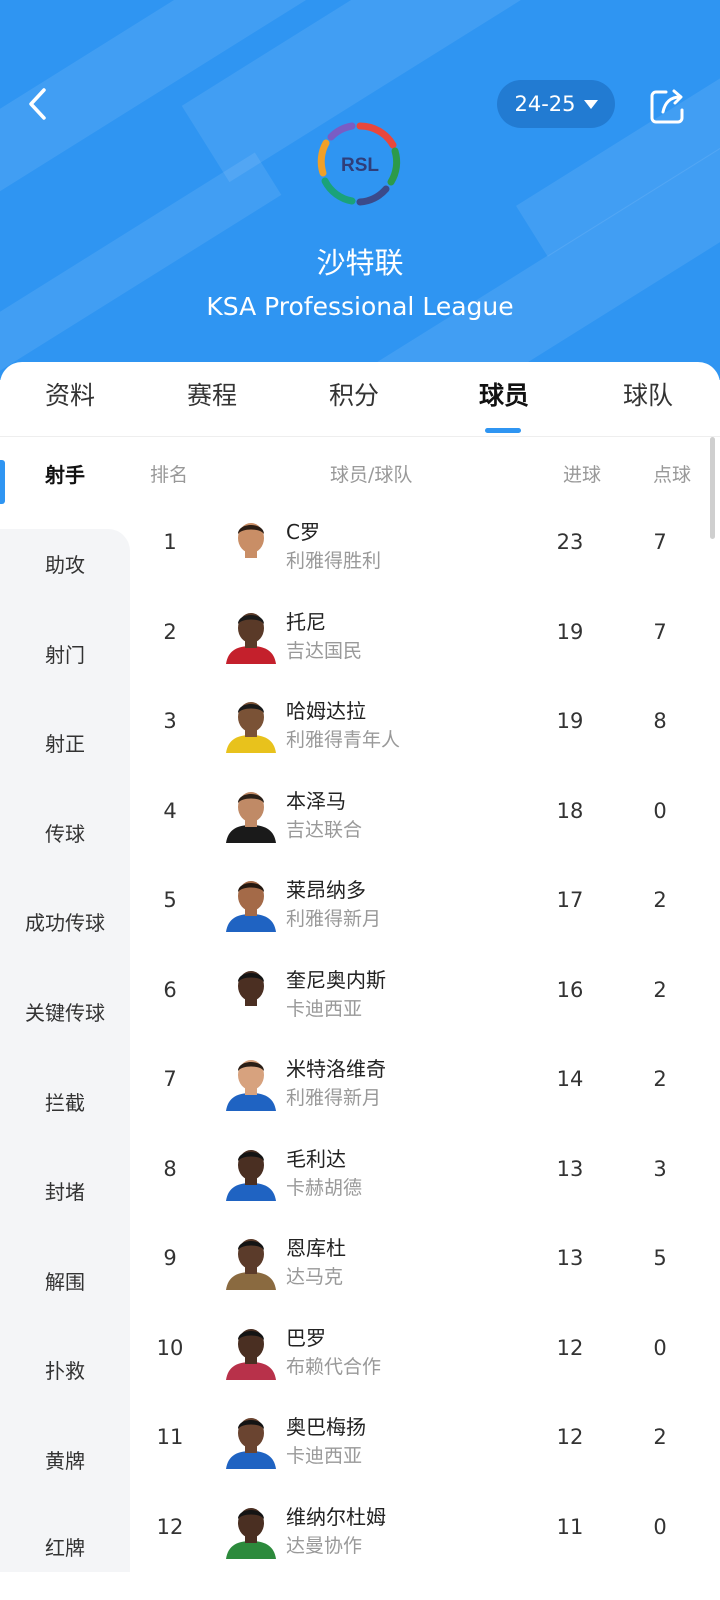 This screenshot has height=1600, width=720. What do you see at coordinates (425, 1530) in the screenshot?
I see `player-row: 12 维纳尔杜姆 达曼协作 11 0` at bounding box center [425, 1530].